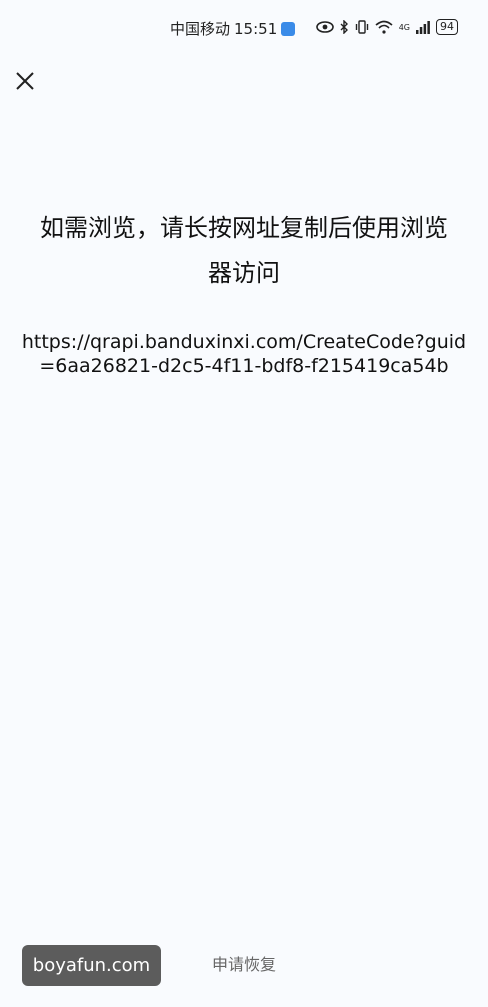 This screenshot has height=1007, width=488. I want to click on status-right: 4G 94, so click(386, 27).